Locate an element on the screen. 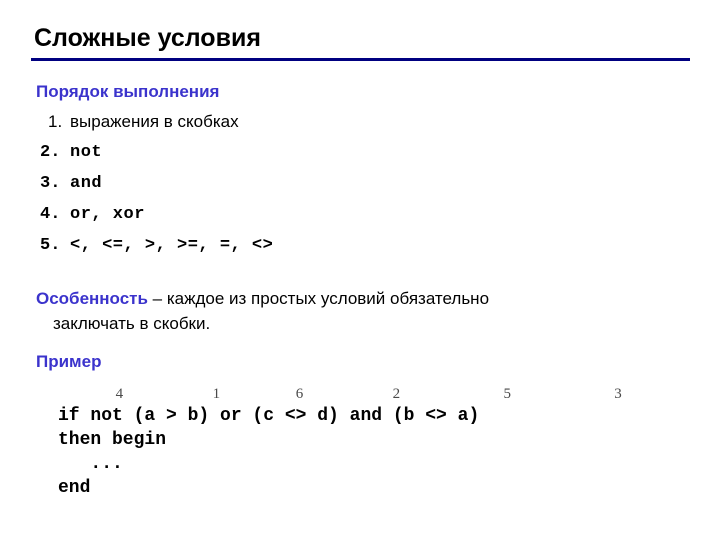  list-item-number: 5. is located at coordinates (50, 245).